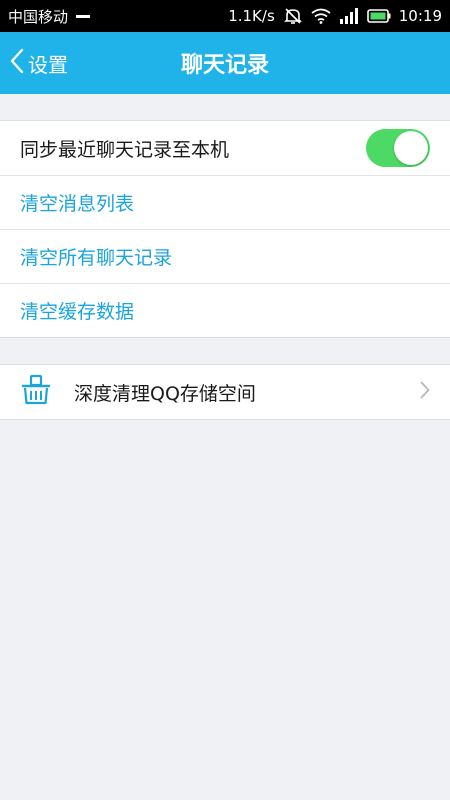 The image size is (450, 800). Describe the element at coordinates (321, 16) in the screenshot. I see `wifi-icon` at that location.